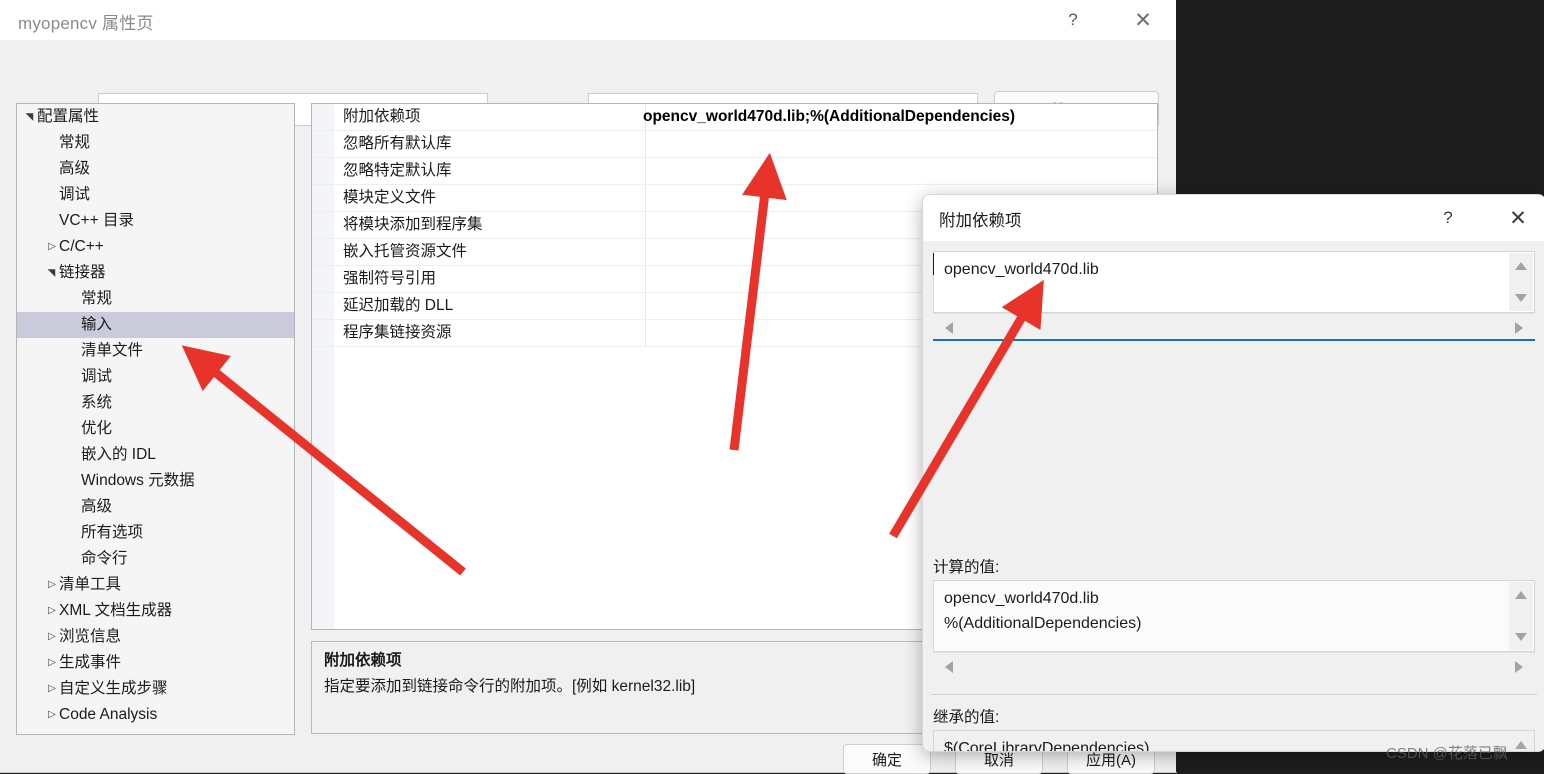  I want to click on tree-item-label: 常规, so click(97, 299).